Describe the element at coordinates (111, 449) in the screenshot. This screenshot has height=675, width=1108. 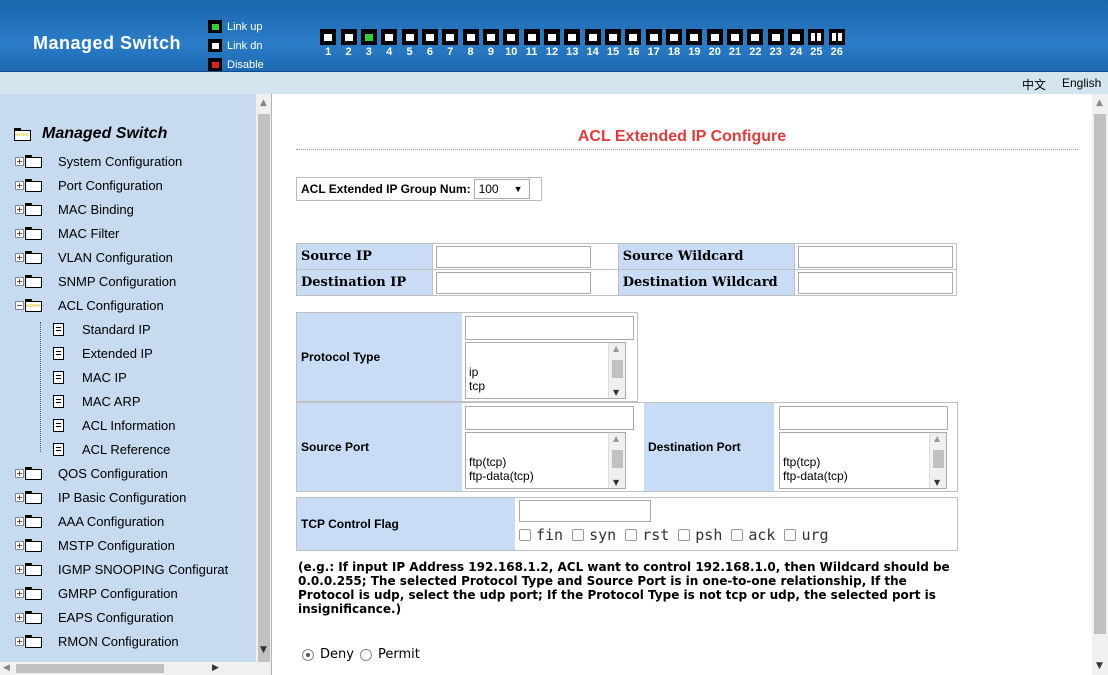
I see `sidebar-item-acl-reference: ACL Reference` at that location.